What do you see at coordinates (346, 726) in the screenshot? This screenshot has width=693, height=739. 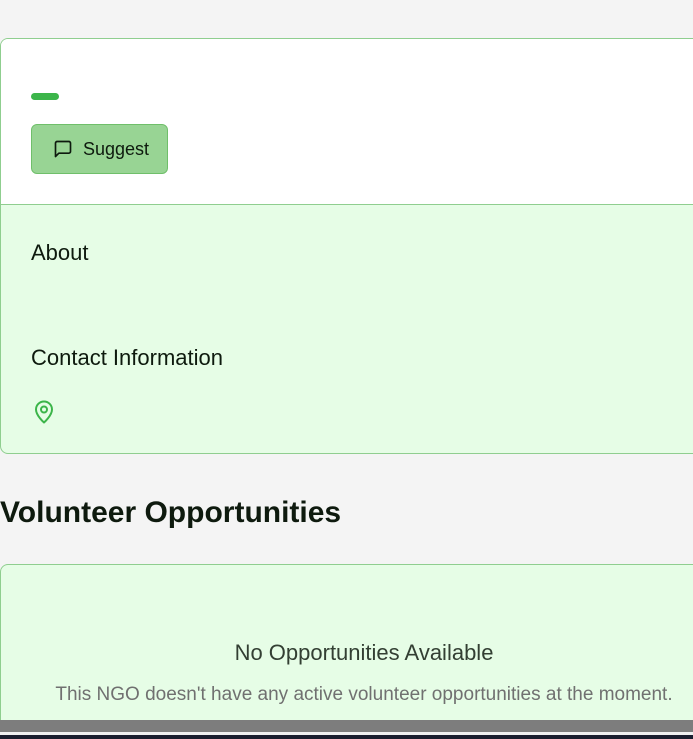 I see `horizontal-scrollbar` at bounding box center [346, 726].